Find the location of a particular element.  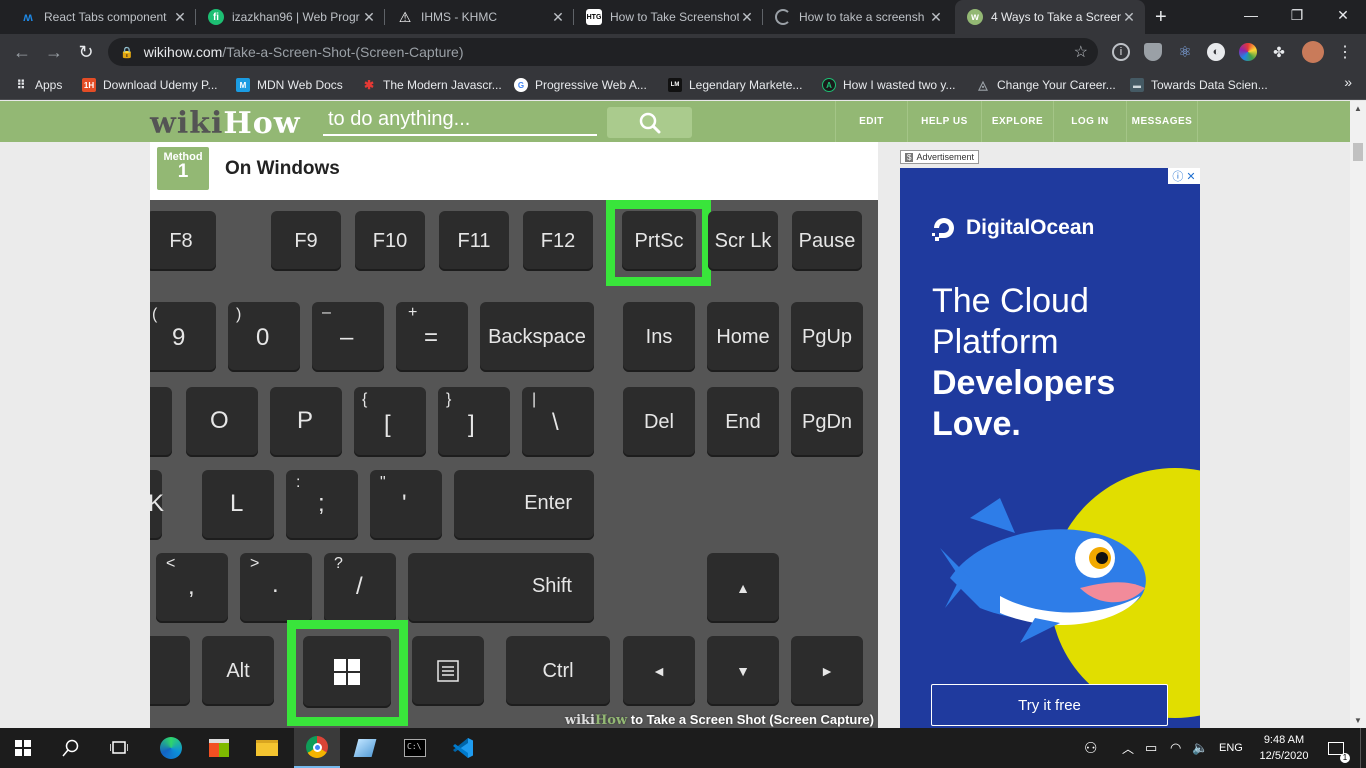

show-desktop-button is located at coordinates (1363, 748).